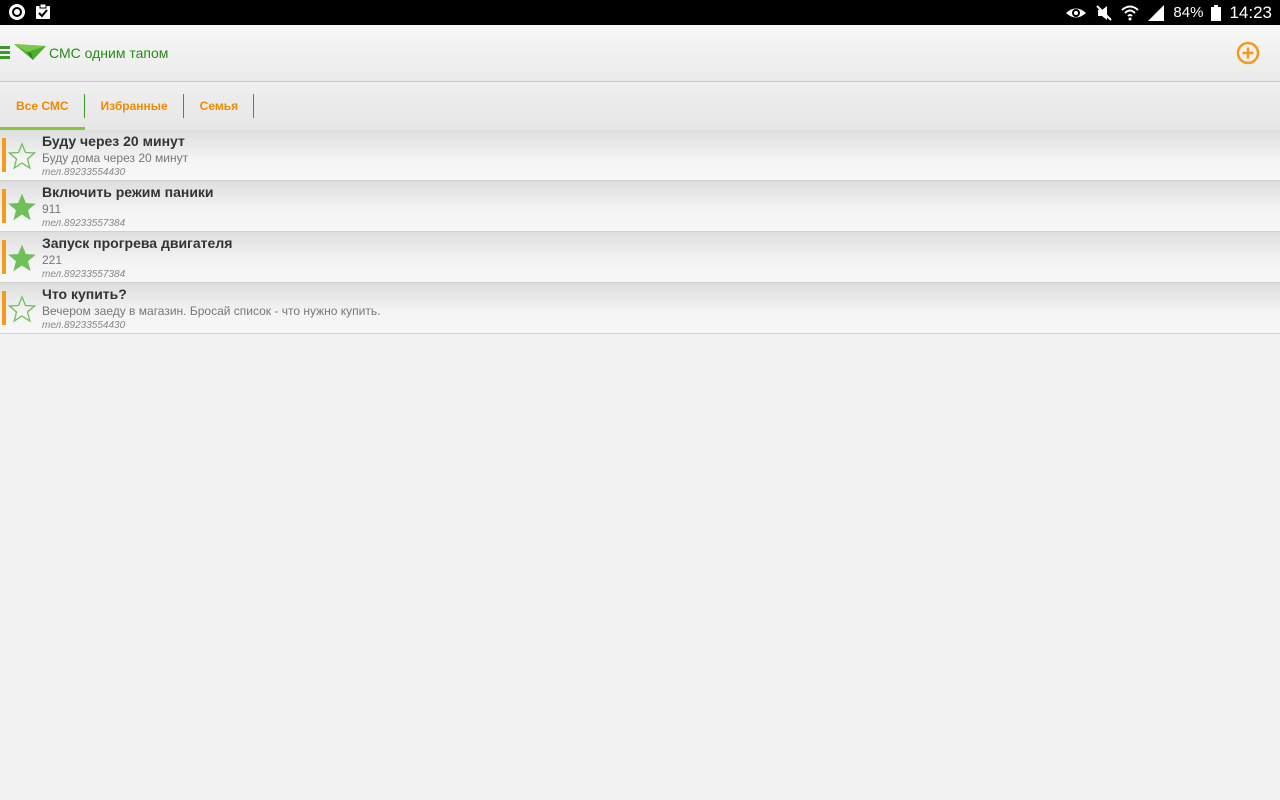 The image size is (1280, 800). What do you see at coordinates (1130, 12) in the screenshot?
I see `wifi-icon` at bounding box center [1130, 12].